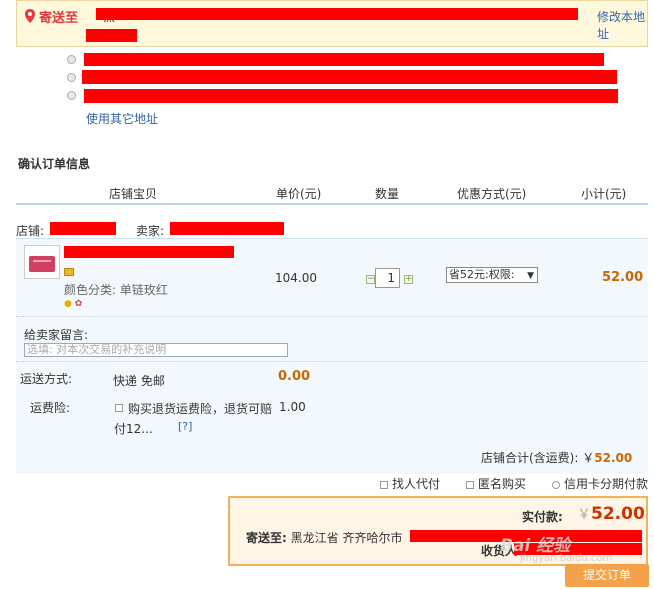  What do you see at coordinates (122, 118) in the screenshot?
I see `use-other-address-link: 使用其它地址` at bounding box center [122, 118].